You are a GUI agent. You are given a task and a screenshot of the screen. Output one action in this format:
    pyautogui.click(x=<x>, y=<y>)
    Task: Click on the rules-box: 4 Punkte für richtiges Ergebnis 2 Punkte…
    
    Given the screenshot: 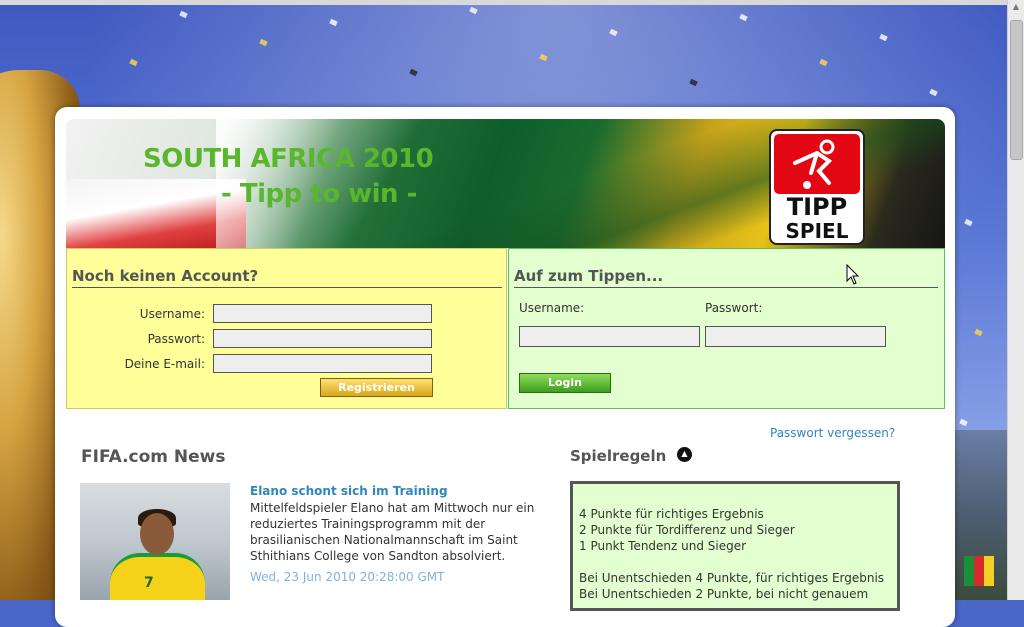 What is the action you would take?
    pyautogui.click(x=735, y=546)
    